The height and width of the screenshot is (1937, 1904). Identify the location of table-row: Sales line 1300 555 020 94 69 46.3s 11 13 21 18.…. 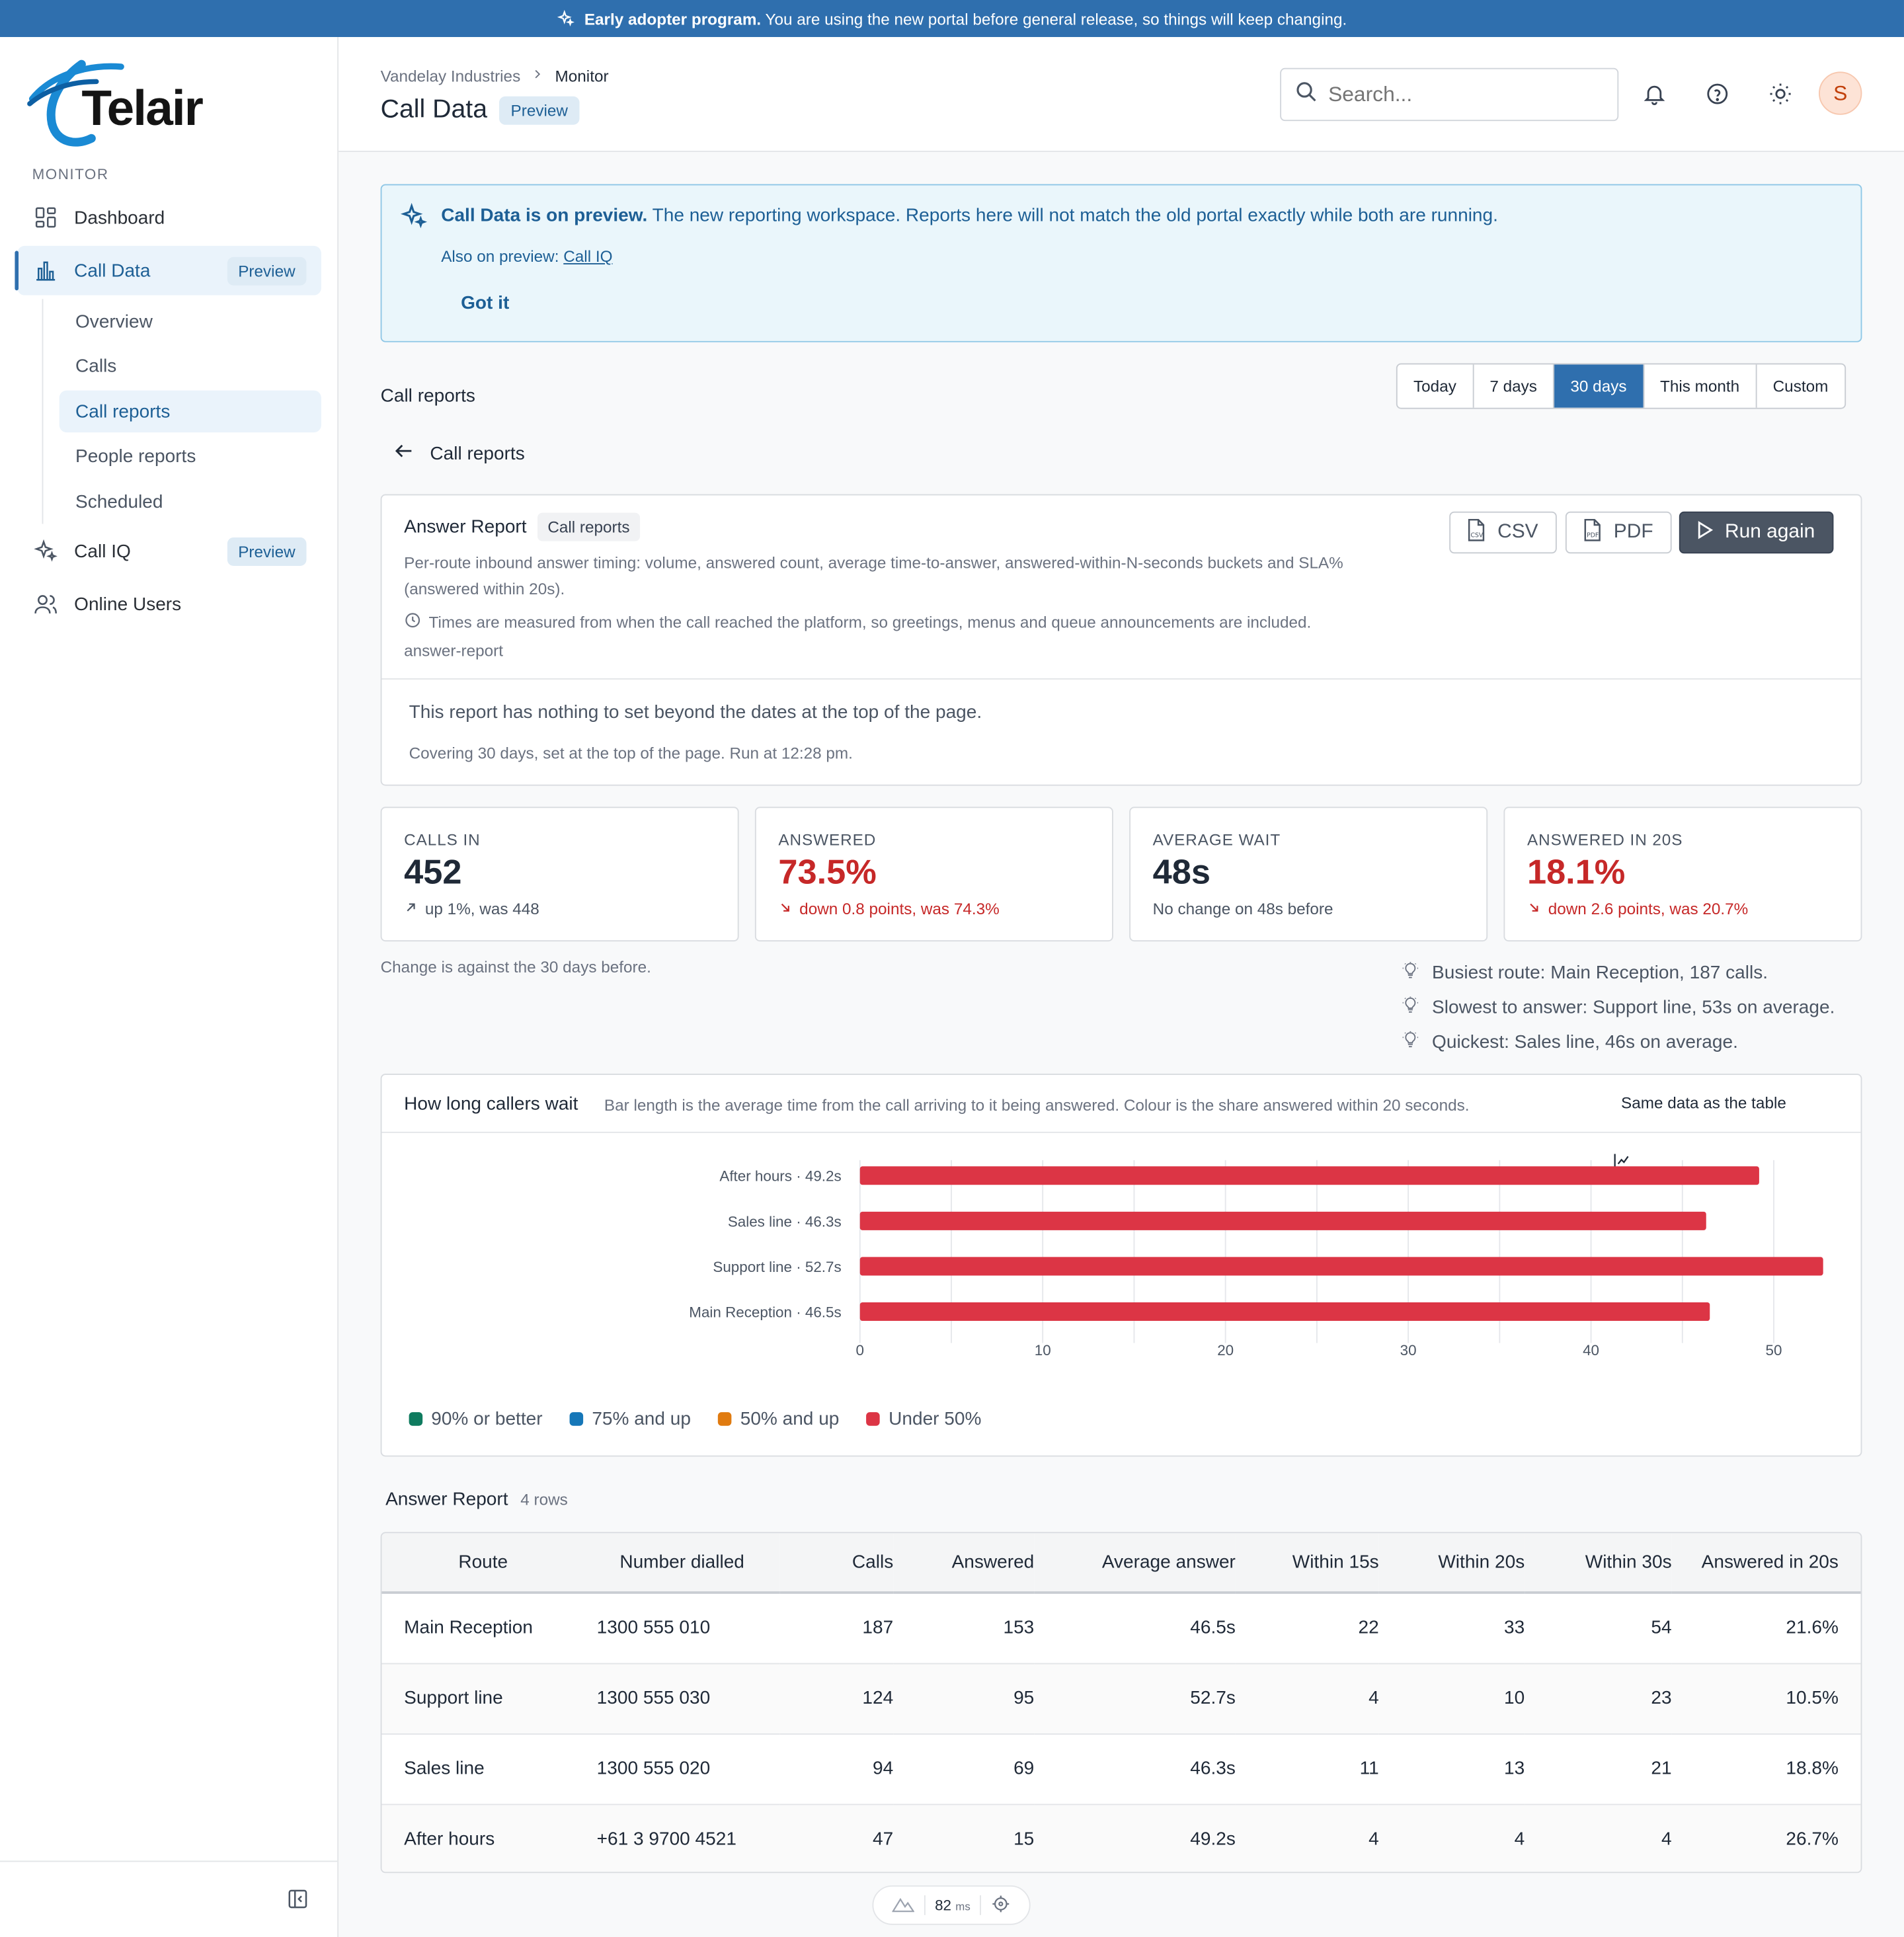
(1121, 1769).